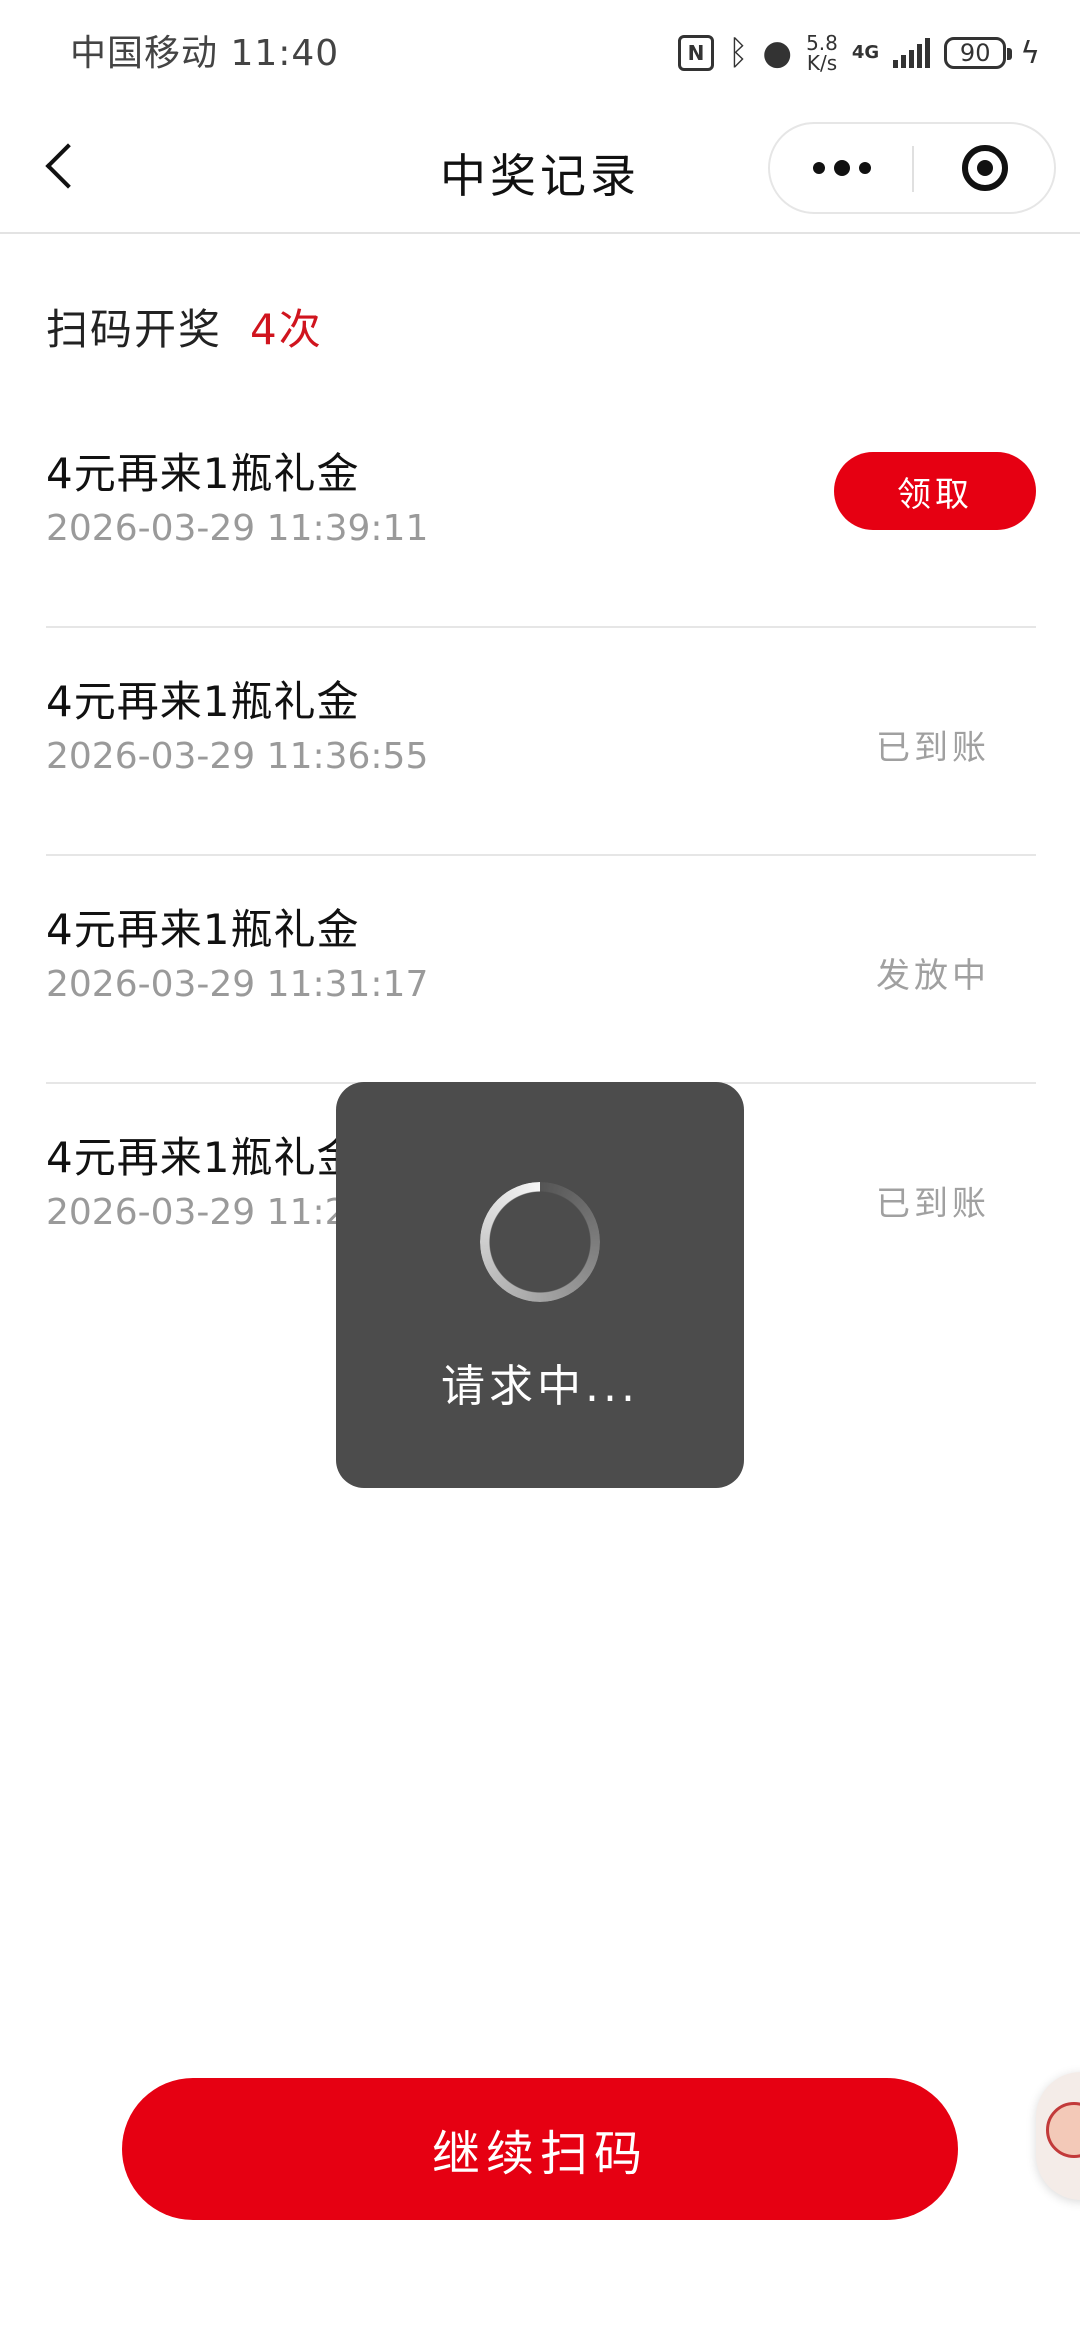 The width and height of the screenshot is (1080, 2340). What do you see at coordinates (286, 329) in the screenshot?
I see `summary-count: 4次` at bounding box center [286, 329].